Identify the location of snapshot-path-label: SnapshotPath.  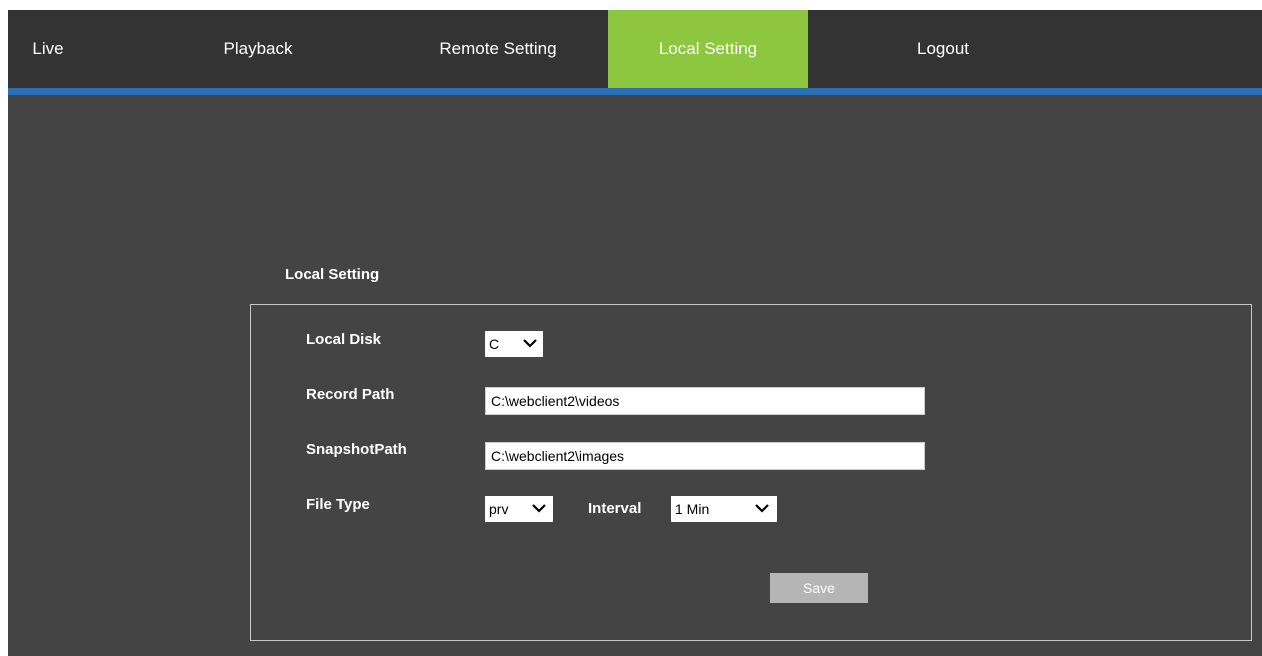
(356, 449).